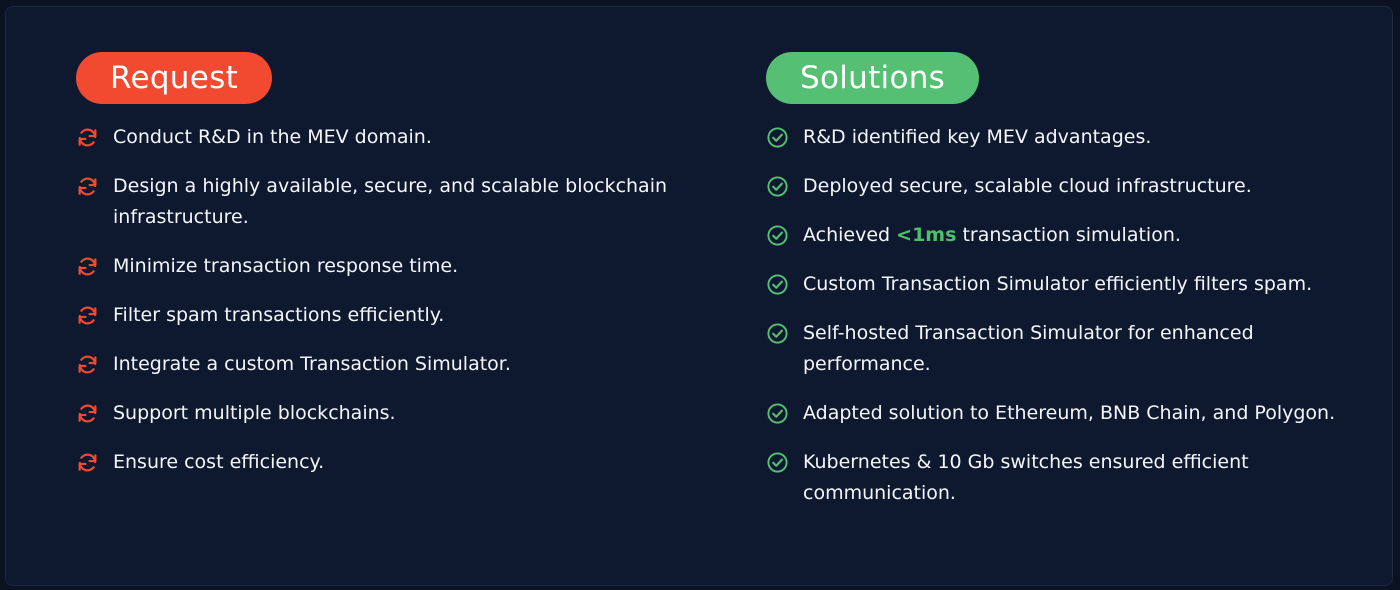 This screenshot has width=1400, height=590. Describe the element at coordinates (174, 78) in the screenshot. I see `request-title: Request` at that location.